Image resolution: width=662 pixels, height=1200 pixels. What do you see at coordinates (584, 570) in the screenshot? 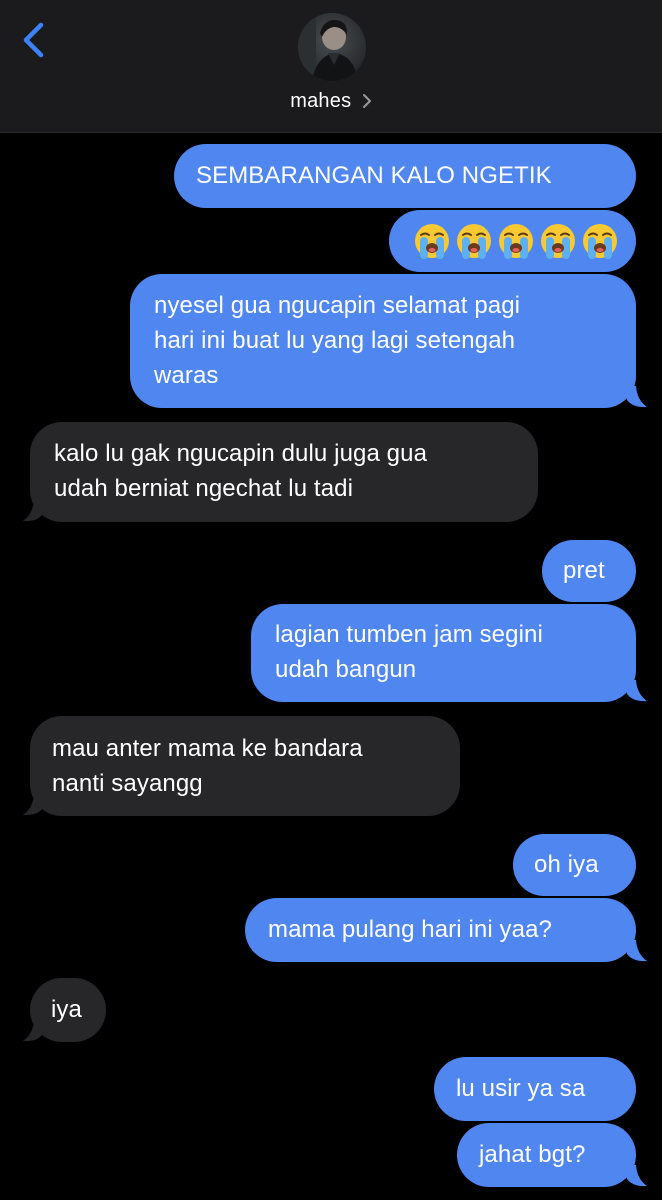
I see `message-text: pret` at bounding box center [584, 570].